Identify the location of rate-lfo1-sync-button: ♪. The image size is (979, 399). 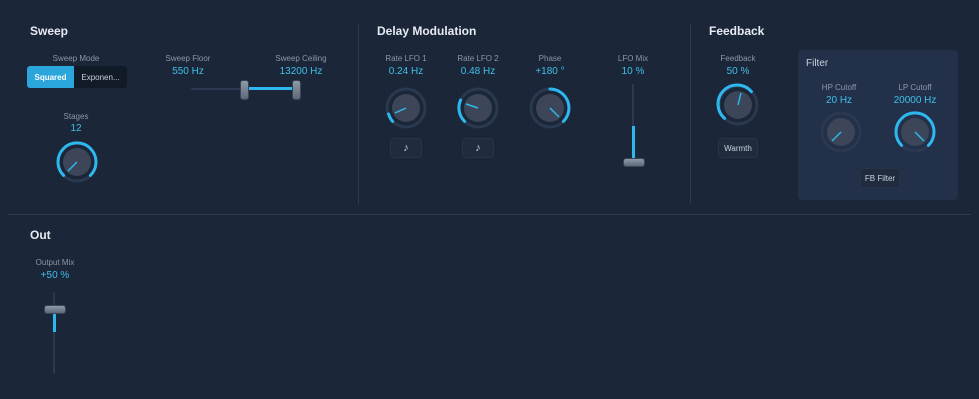
(406, 148).